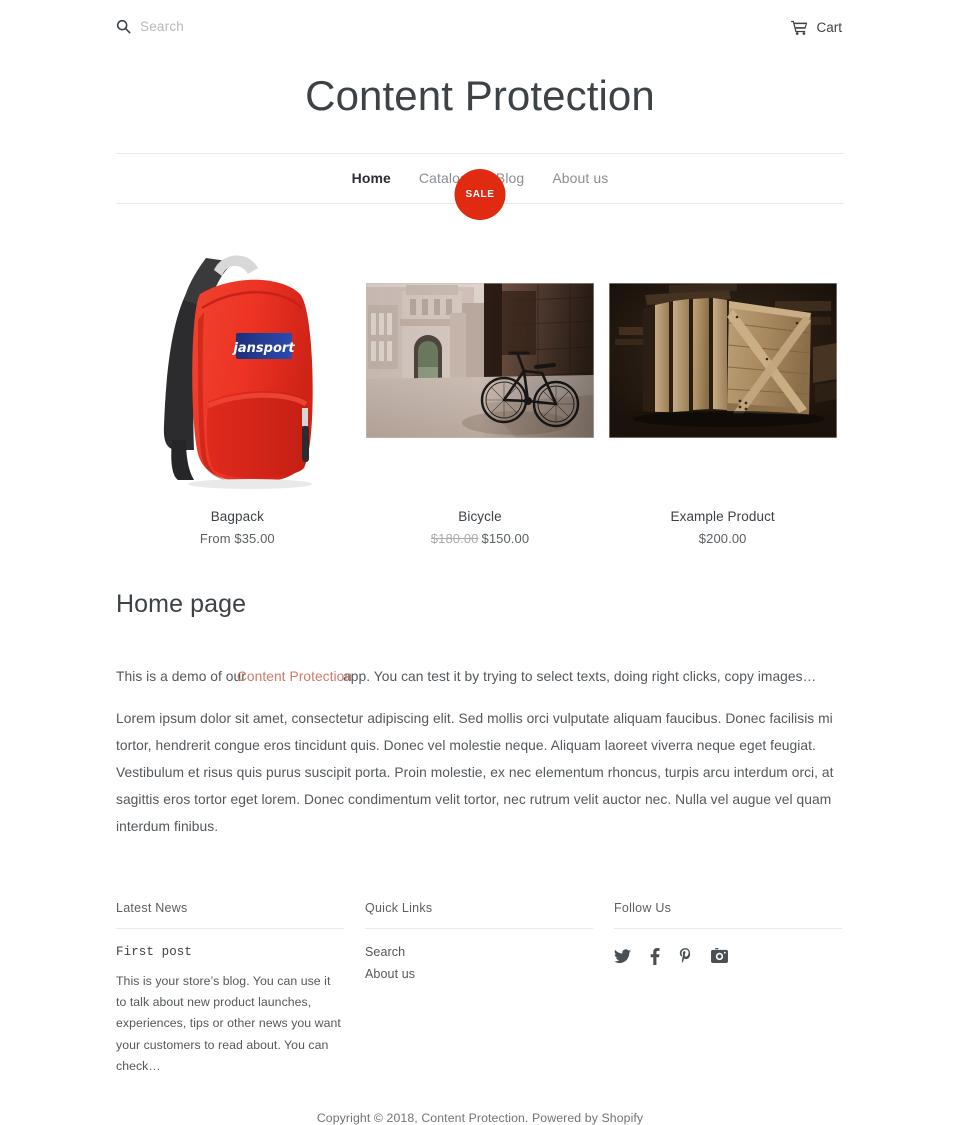 The width and height of the screenshot is (960, 1125). I want to click on product-image-bagpack: jansport, so click(237, 361).